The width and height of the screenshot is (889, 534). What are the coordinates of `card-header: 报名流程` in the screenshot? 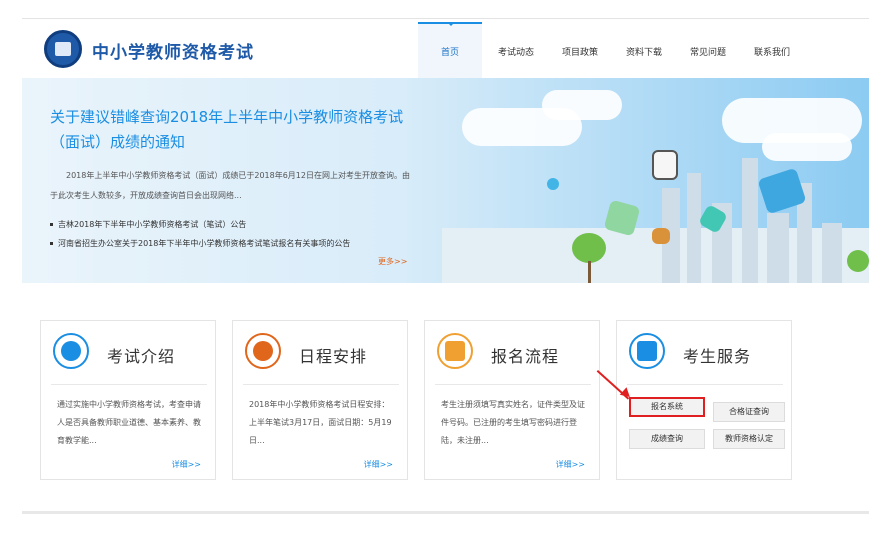 It's located at (513, 353).